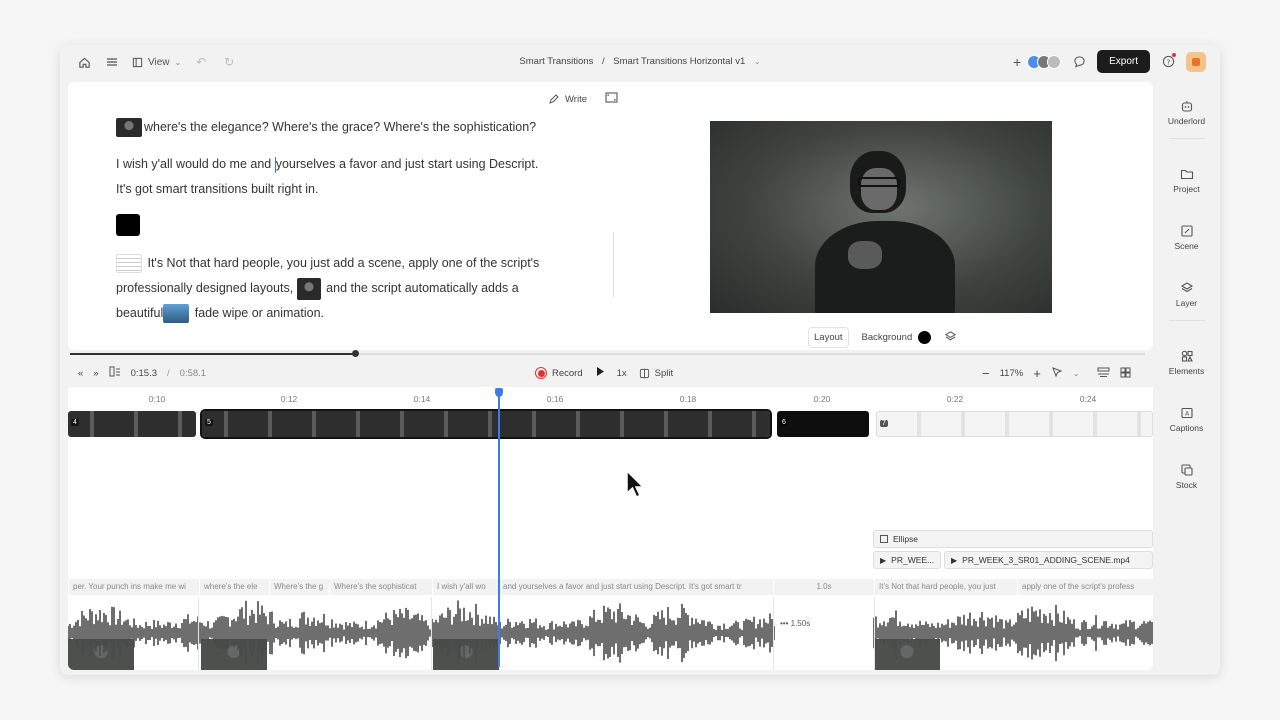 The height and width of the screenshot is (720, 1280). Describe the element at coordinates (234, 587) in the screenshot. I see `transcript-word: where's the ele` at that location.